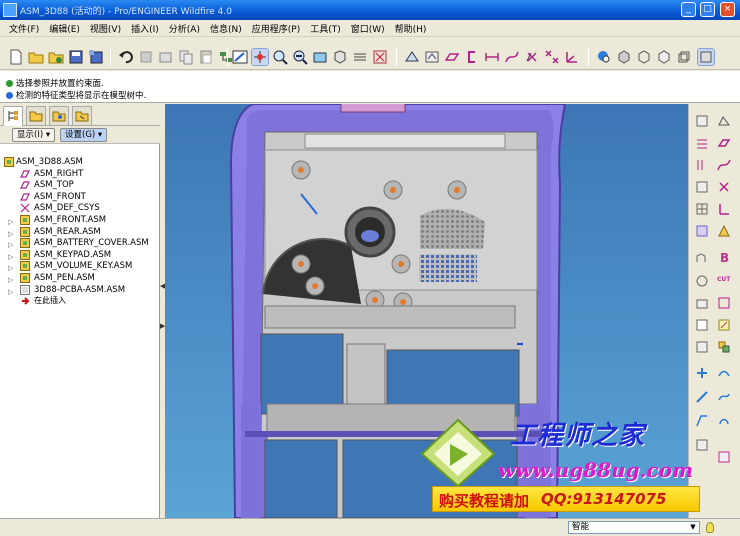  Describe the element at coordinates (186, 57) in the screenshot. I see `copy-icon` at that location.